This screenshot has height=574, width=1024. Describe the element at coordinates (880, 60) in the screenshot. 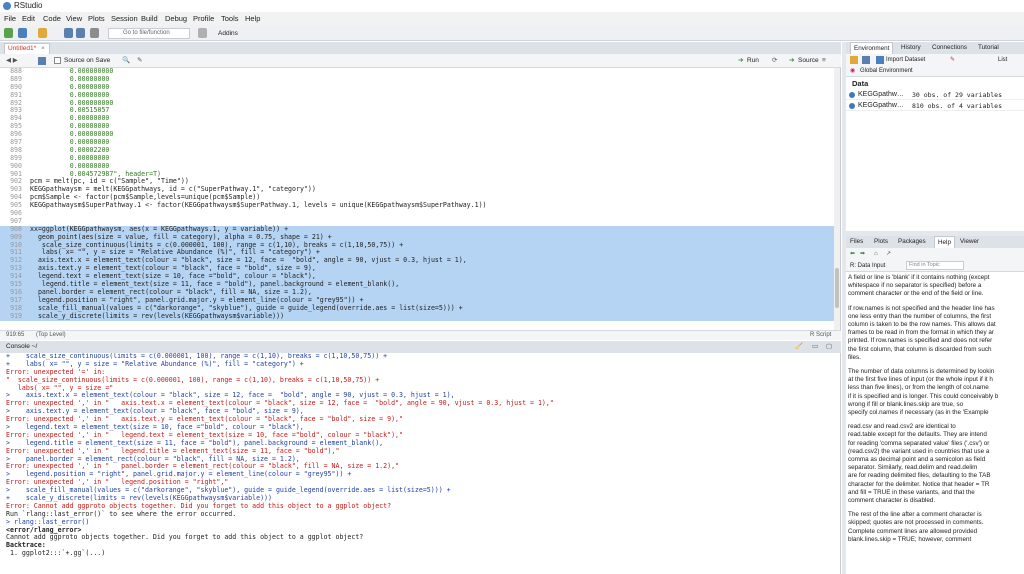

I see `import-dataset-icon` at that location.